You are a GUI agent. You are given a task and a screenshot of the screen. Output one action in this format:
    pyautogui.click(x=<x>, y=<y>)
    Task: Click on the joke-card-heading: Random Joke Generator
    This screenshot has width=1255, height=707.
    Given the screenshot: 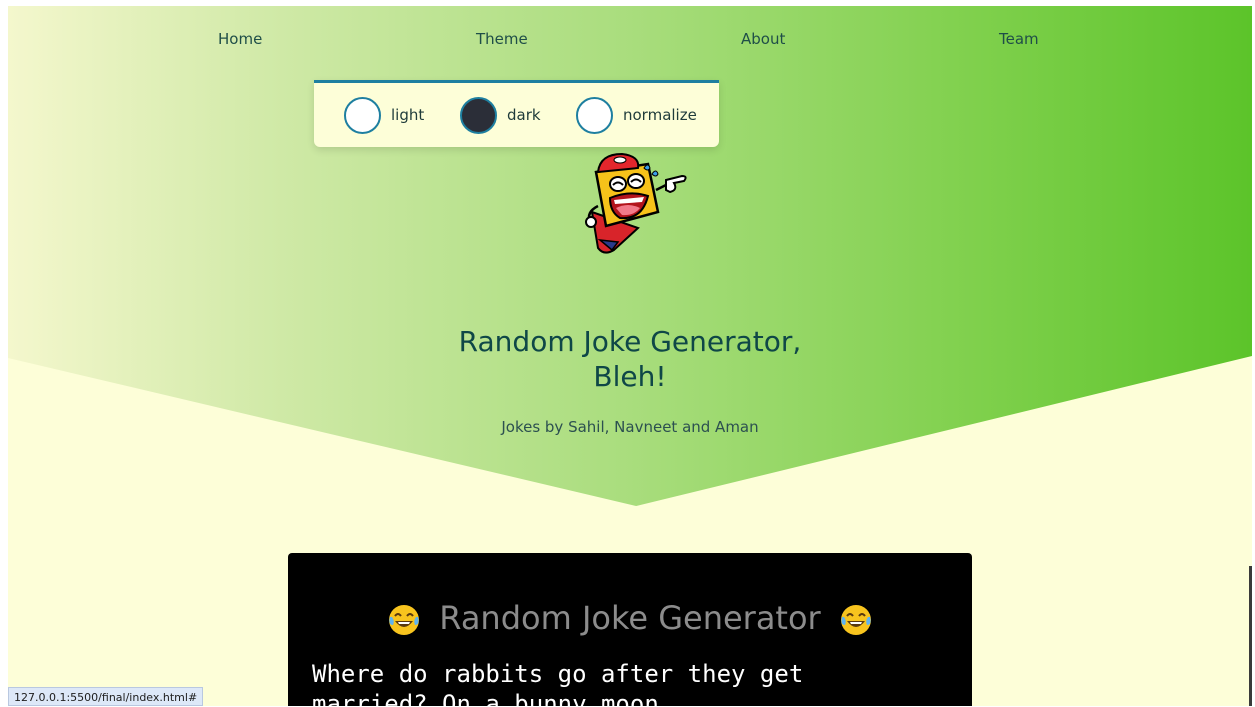 What is the action you would take?
    pyautogui.click(x=630, y=618)
    